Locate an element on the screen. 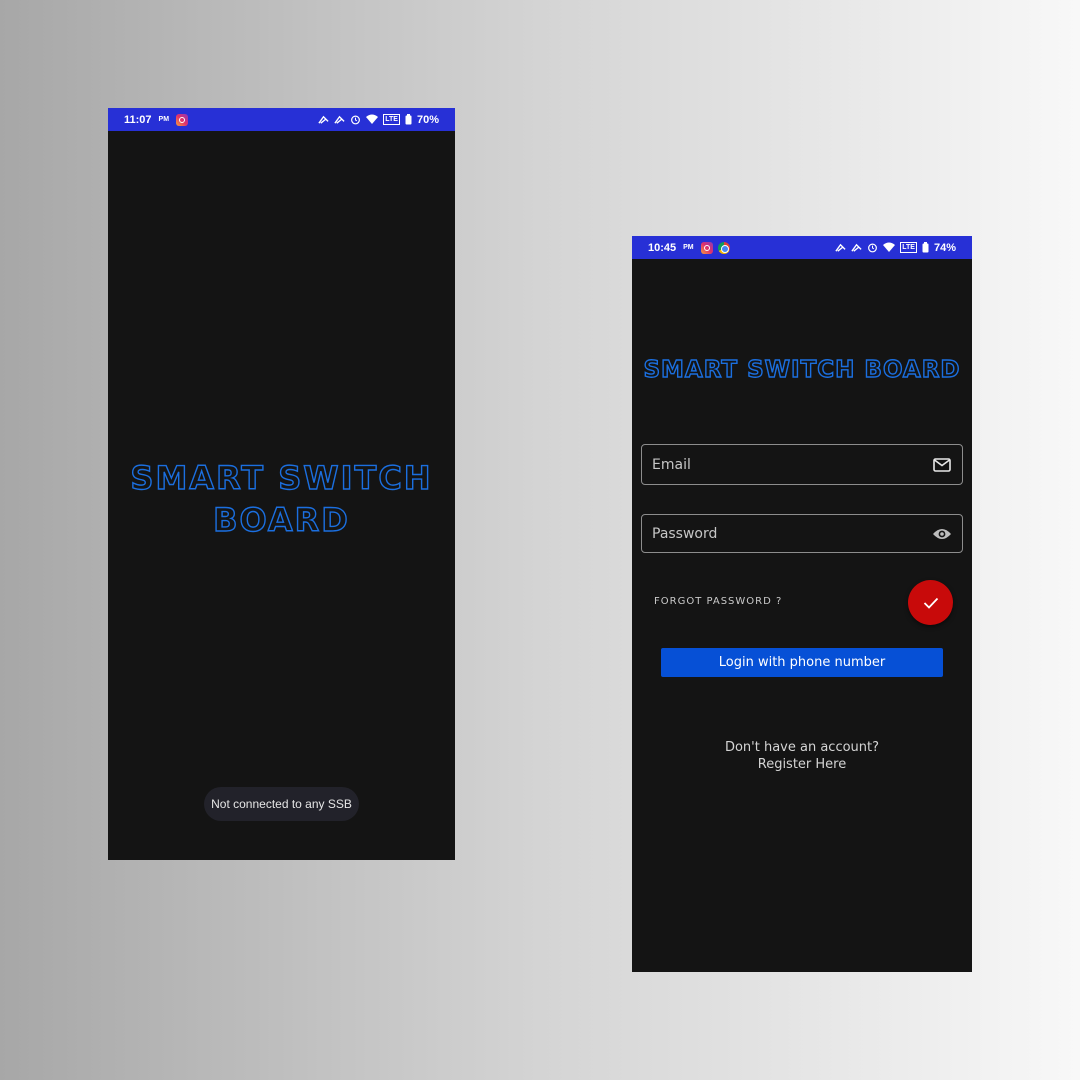 This screenshot has width=1080, height=1080. status-bar: 10:45 PM LTE 74% is located at coordinates (802, 247).